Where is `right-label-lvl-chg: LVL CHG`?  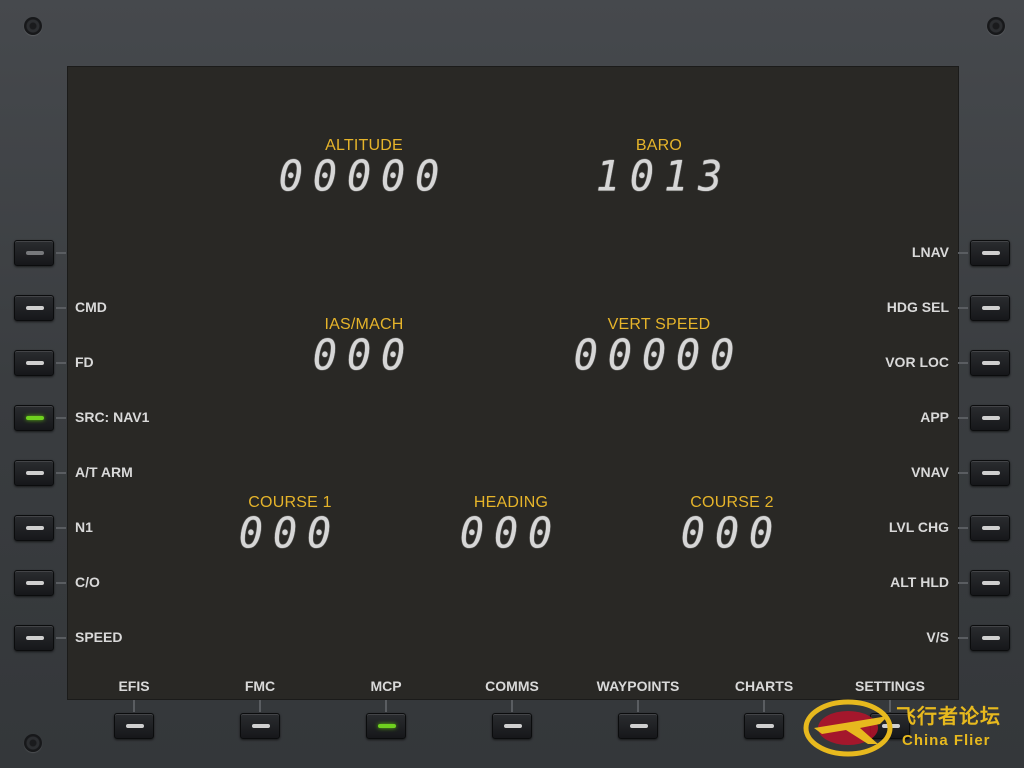 right-label-lvl-chg: LVL CHG is located at coordinates (918, 527).